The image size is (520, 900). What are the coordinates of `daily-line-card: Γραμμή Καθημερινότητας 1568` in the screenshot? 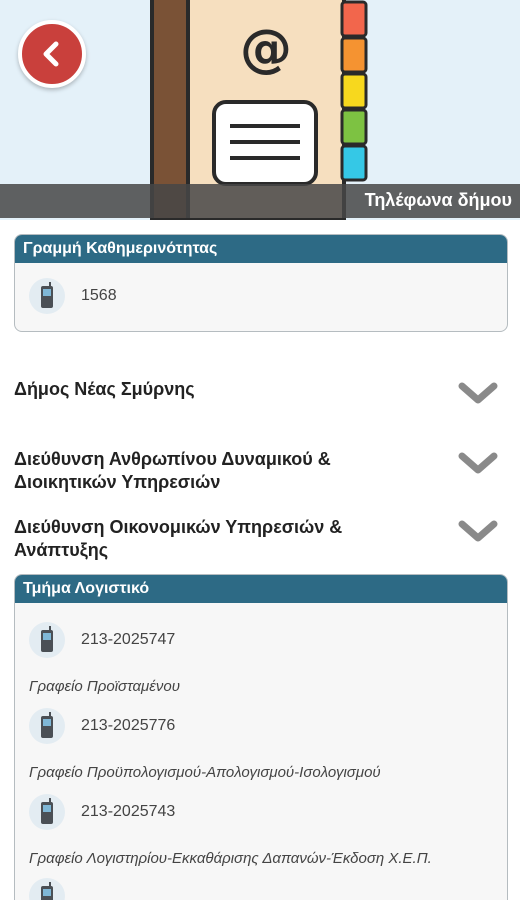 It's located at (261, 283).